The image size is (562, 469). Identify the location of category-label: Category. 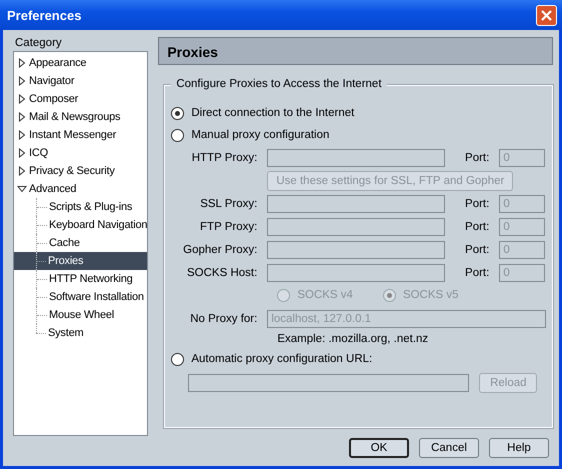
(39, 43).